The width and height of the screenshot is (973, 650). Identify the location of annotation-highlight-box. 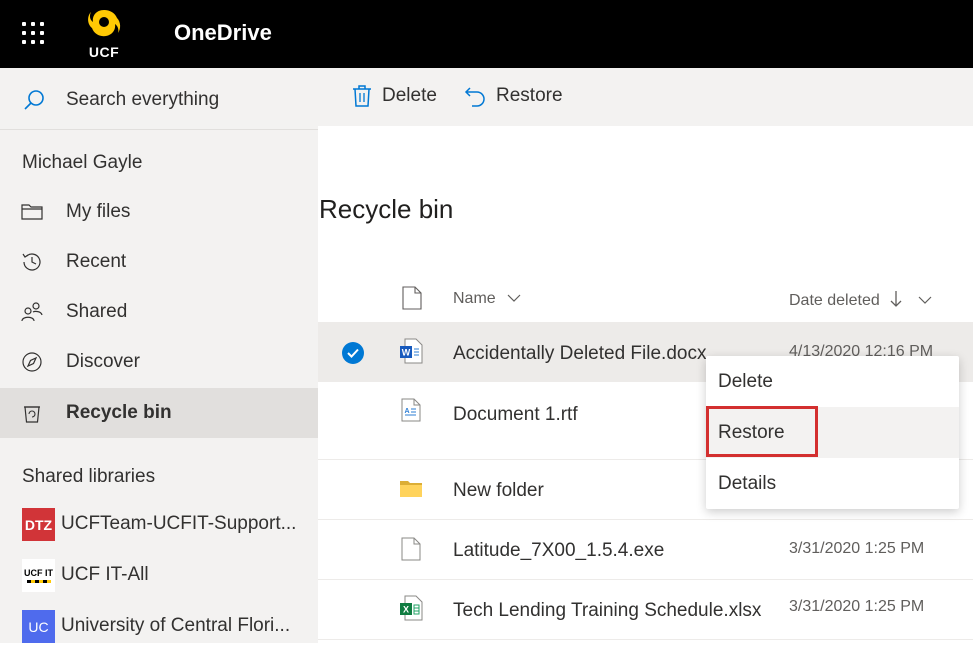
(762, 431).